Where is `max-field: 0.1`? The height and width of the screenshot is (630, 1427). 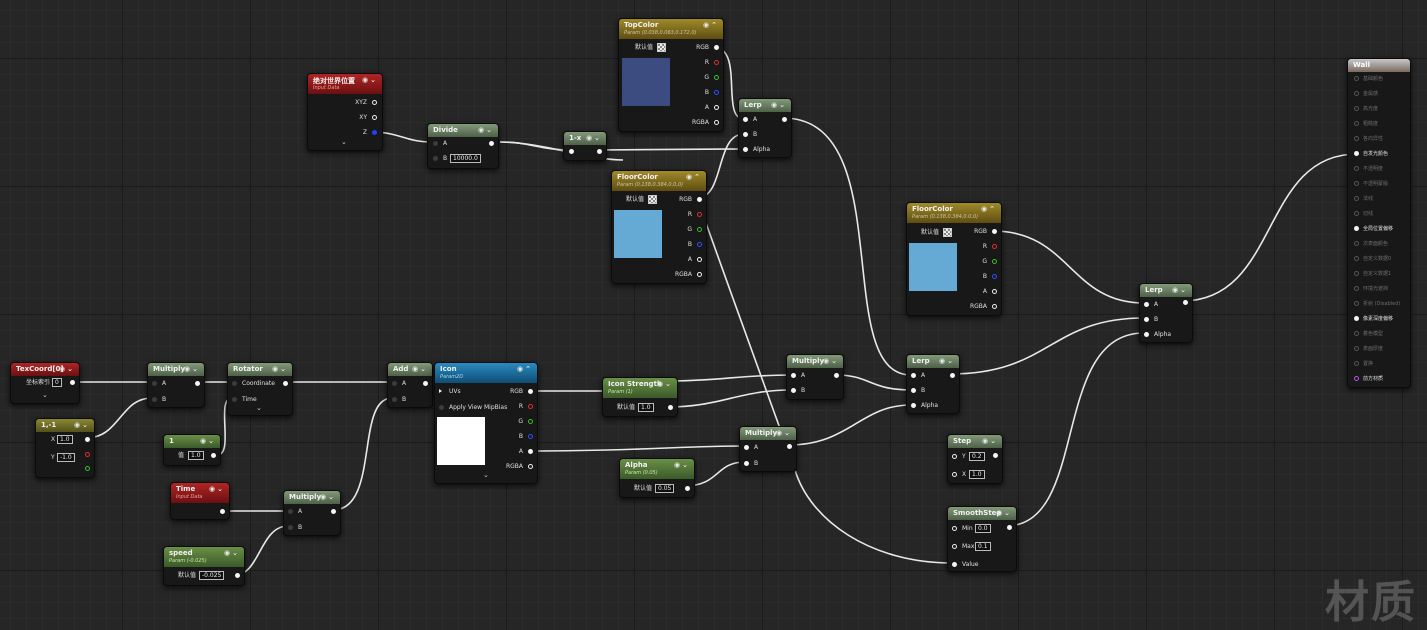 max-field: 0.1 is located at coordinates (983, 546).